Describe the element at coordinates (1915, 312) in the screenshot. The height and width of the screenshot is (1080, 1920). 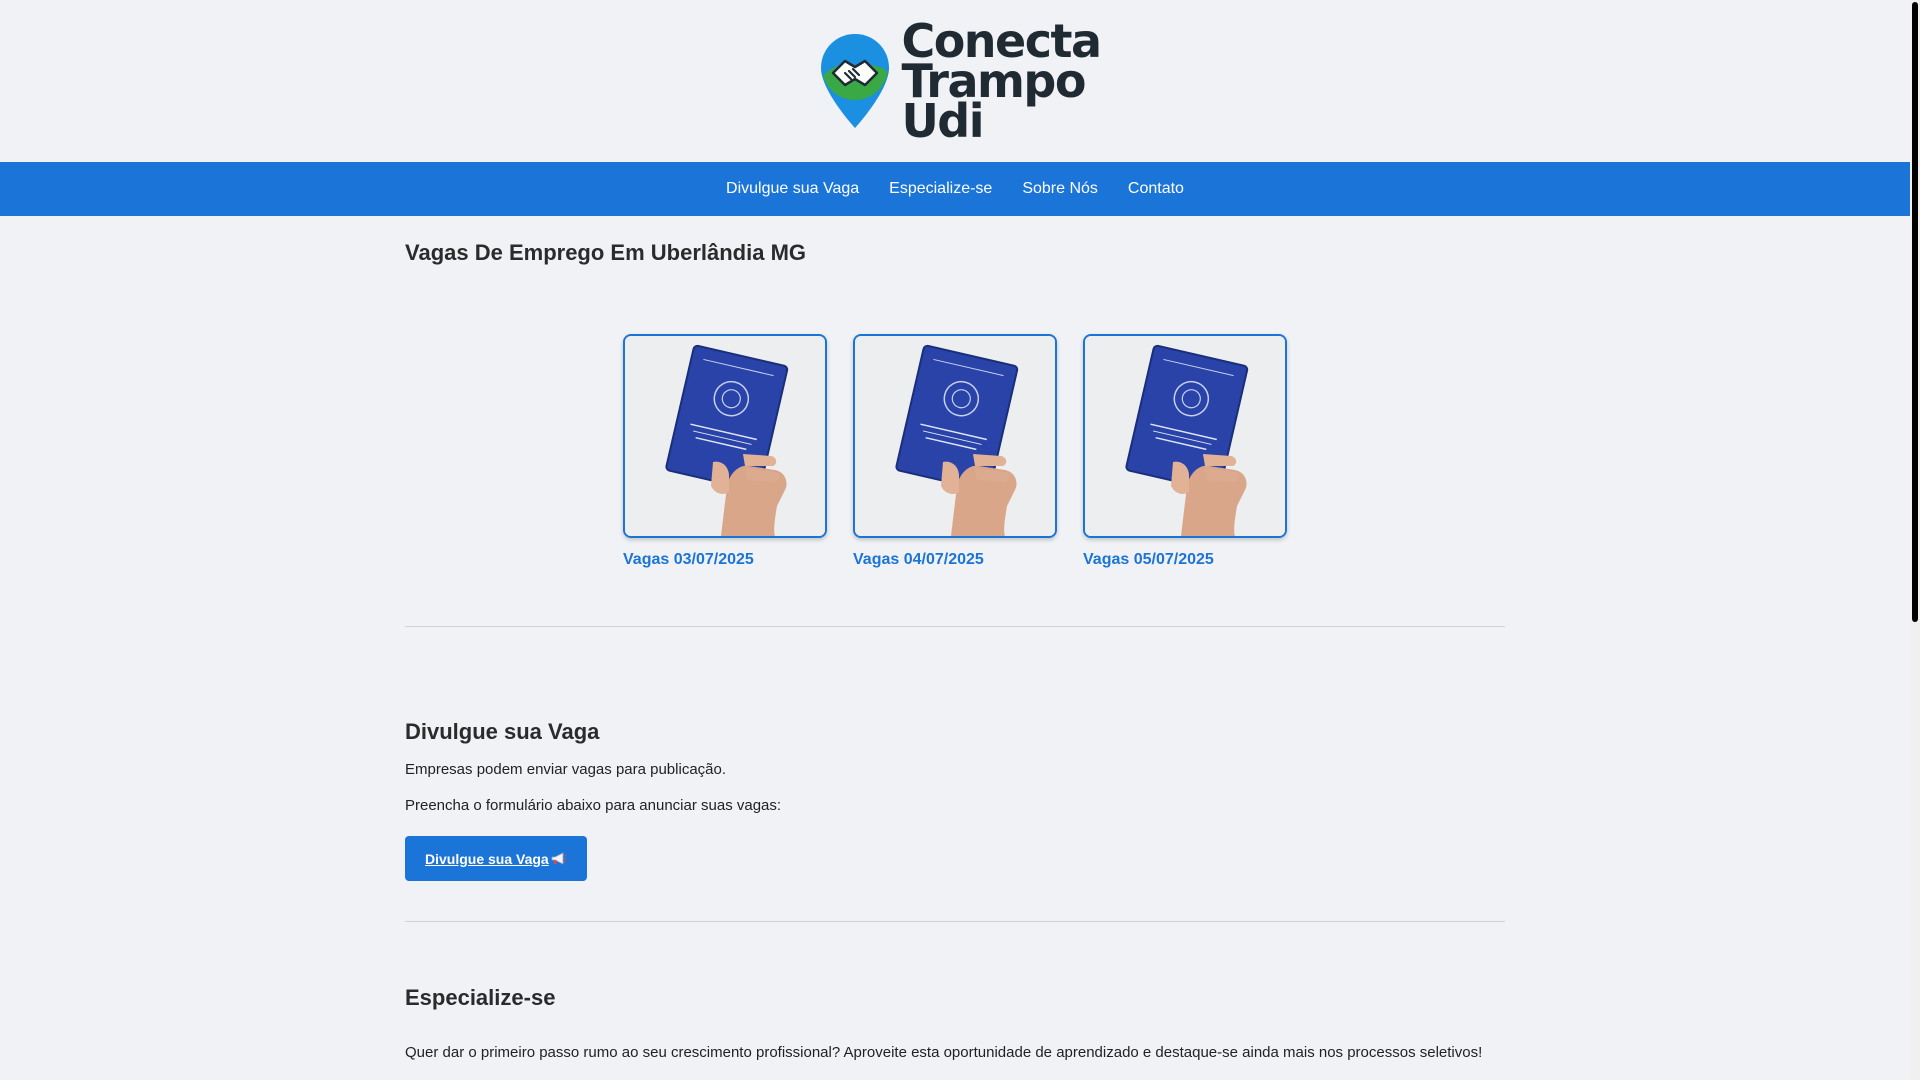
I see `scrollbar-thumb` at that location.